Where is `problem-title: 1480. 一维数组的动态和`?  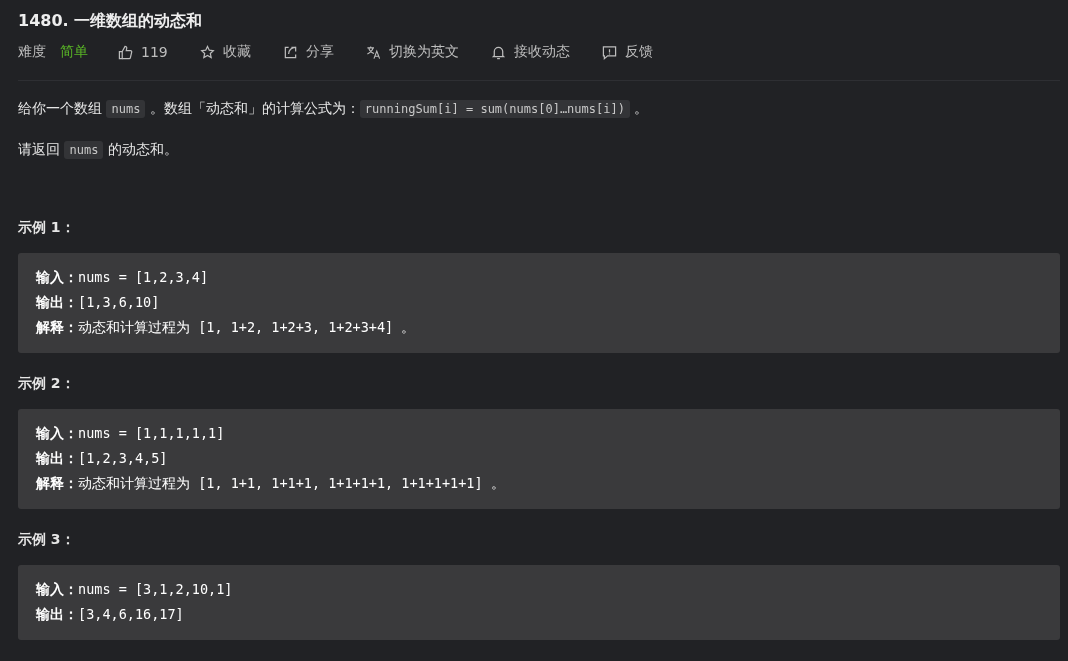
problem-title: 1480. 一维数组的动态和 is located at coordinates (111, 21).